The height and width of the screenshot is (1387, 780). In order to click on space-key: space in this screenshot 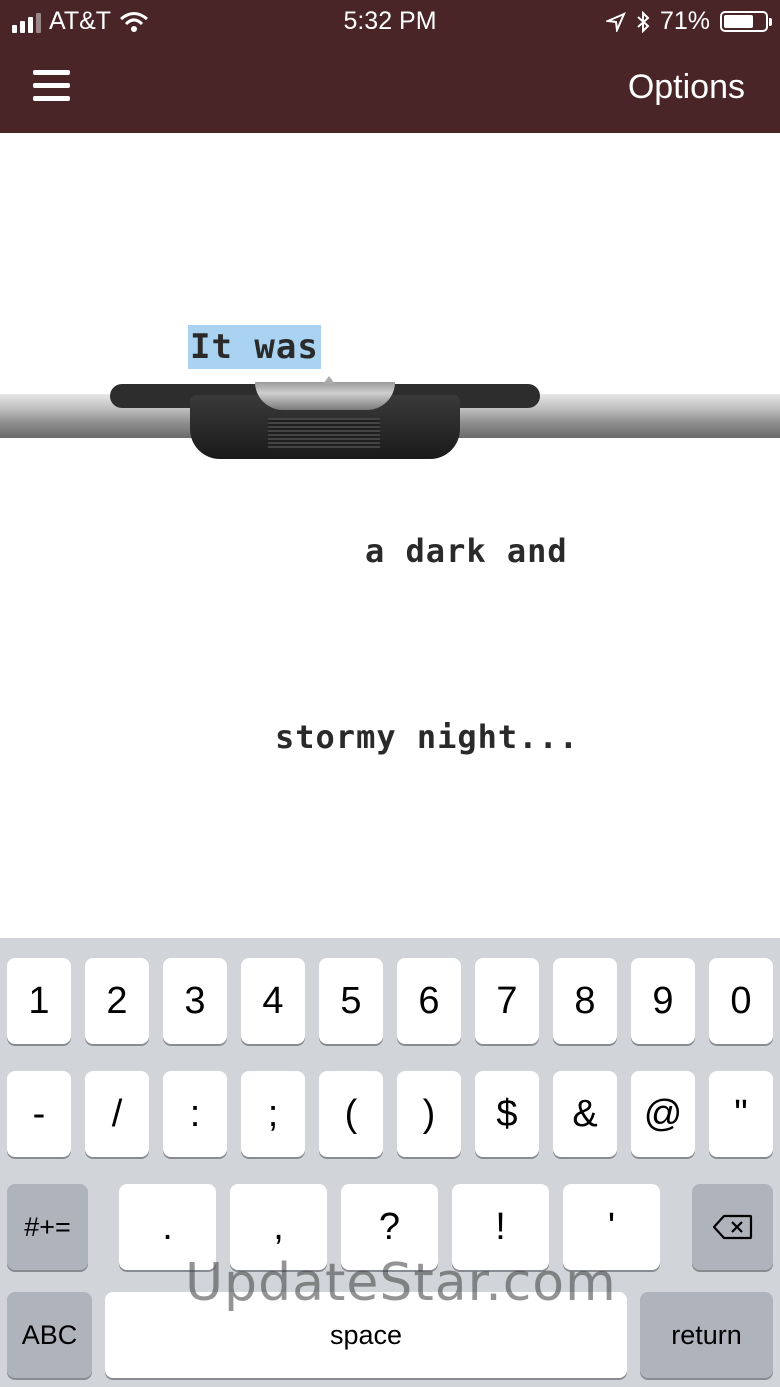, I will do `click(366, 1335)`.